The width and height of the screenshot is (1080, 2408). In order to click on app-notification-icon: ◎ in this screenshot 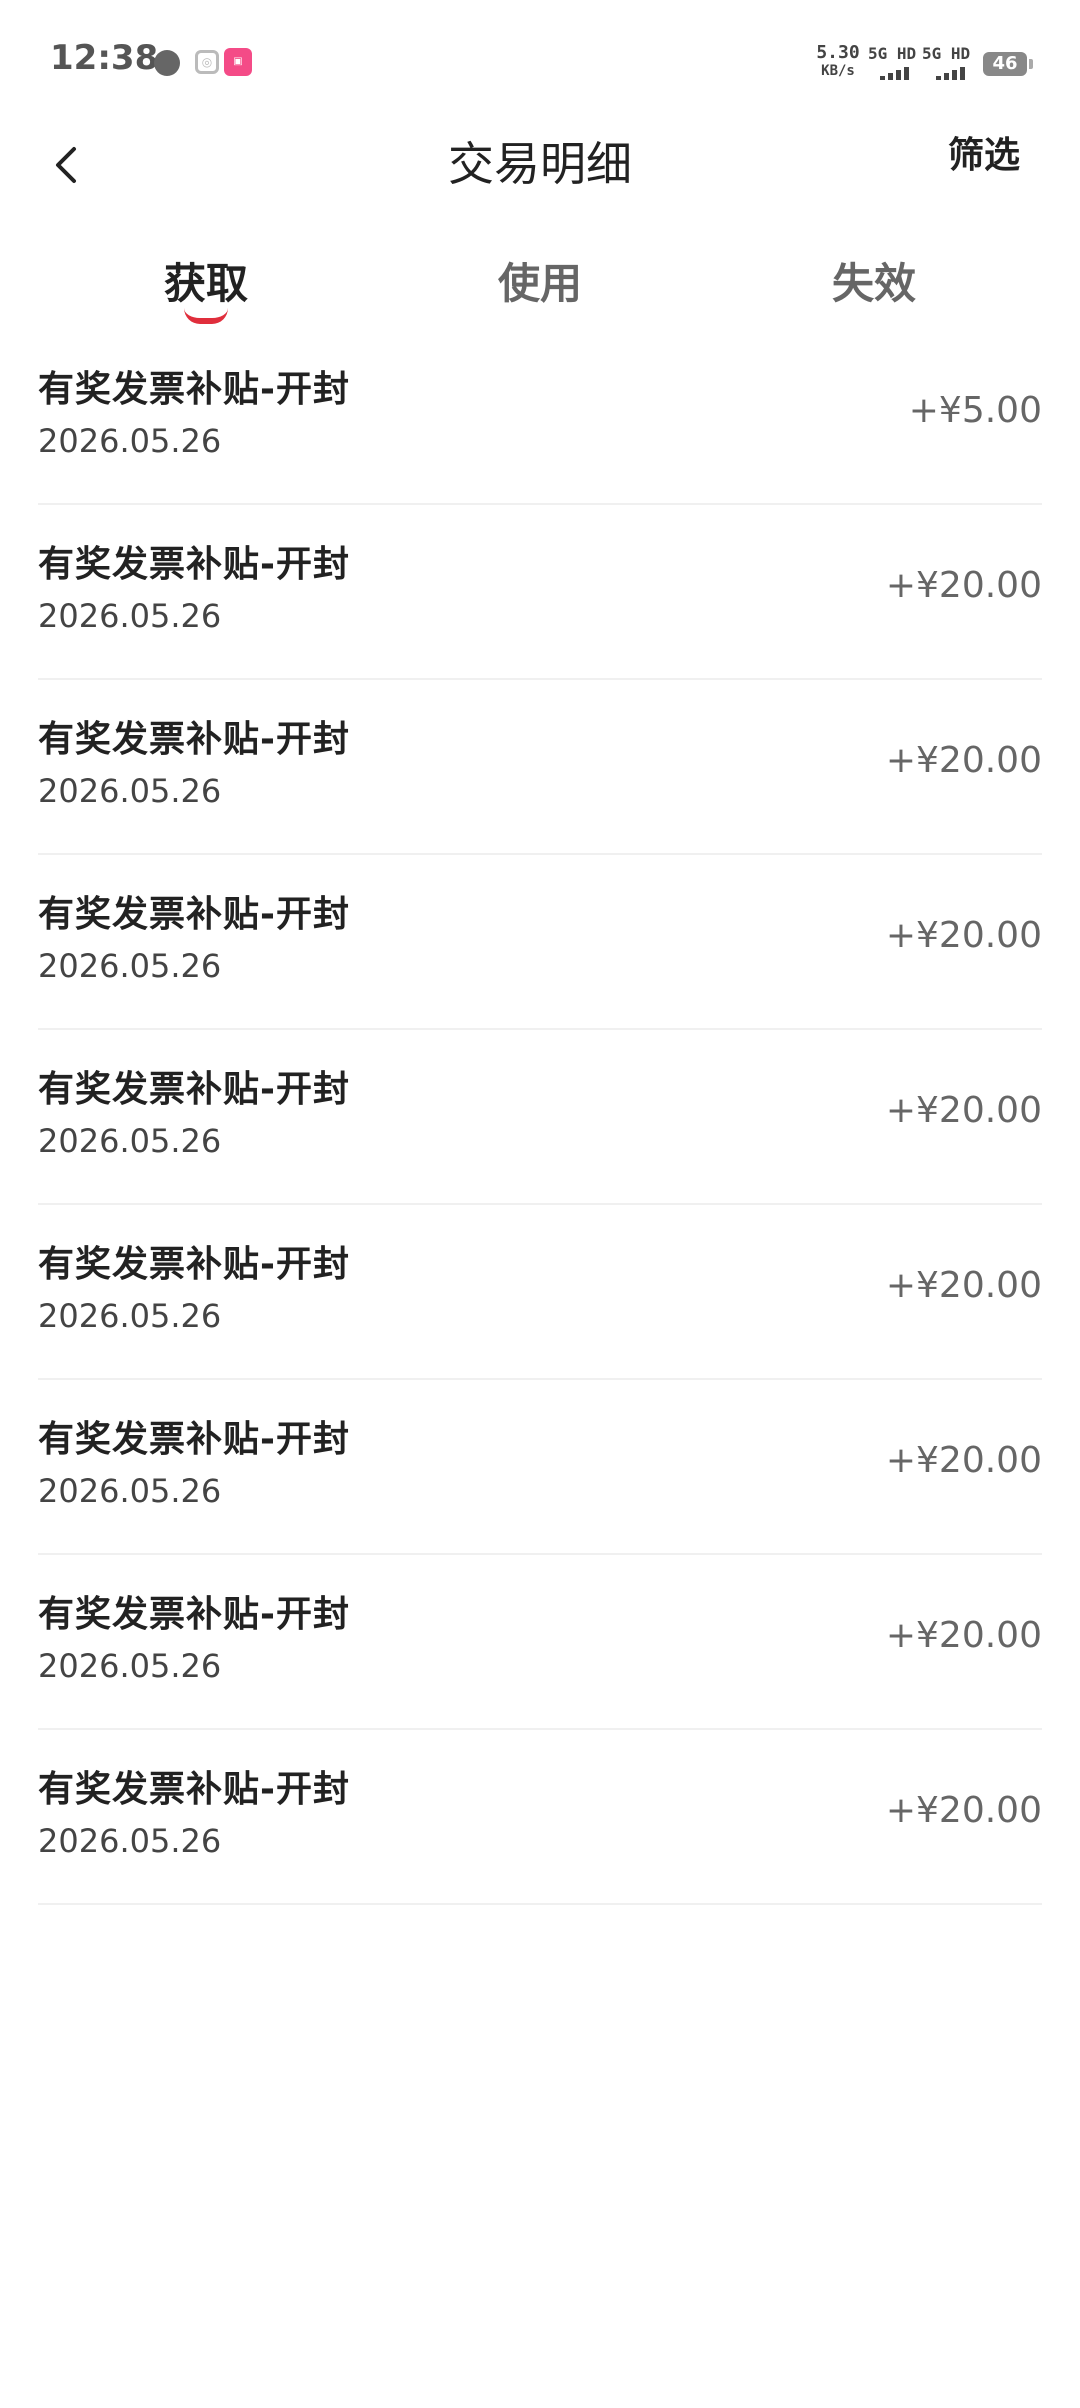, I will do `click(207, 62)`.